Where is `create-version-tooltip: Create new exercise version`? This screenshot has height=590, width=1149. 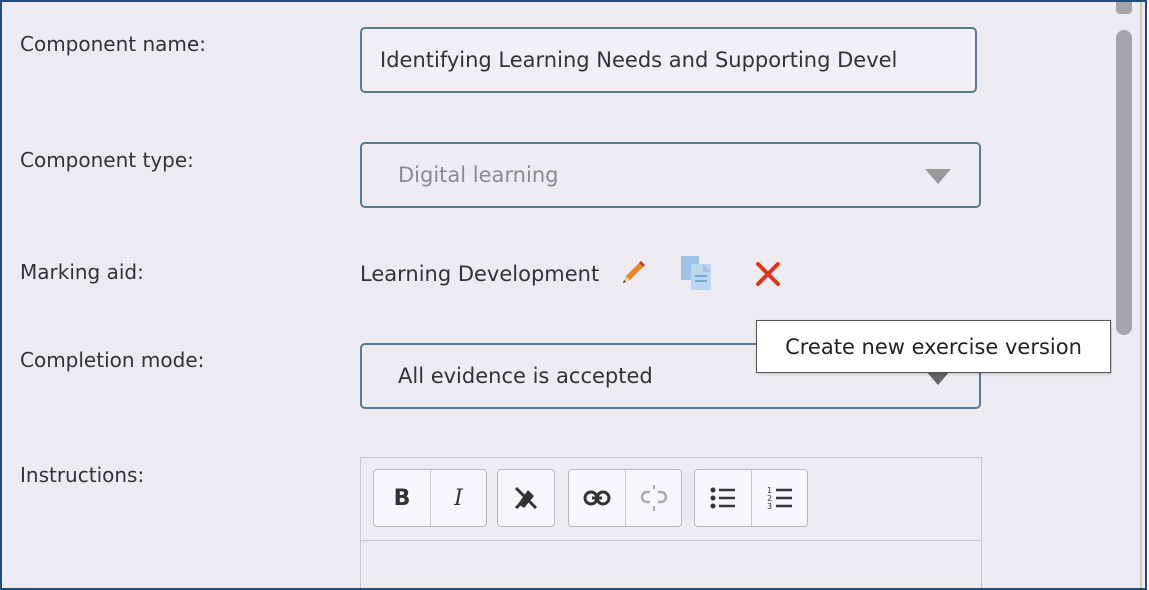 create-version-tooltip: Create new exercise version is located at coordinates (933, 346).